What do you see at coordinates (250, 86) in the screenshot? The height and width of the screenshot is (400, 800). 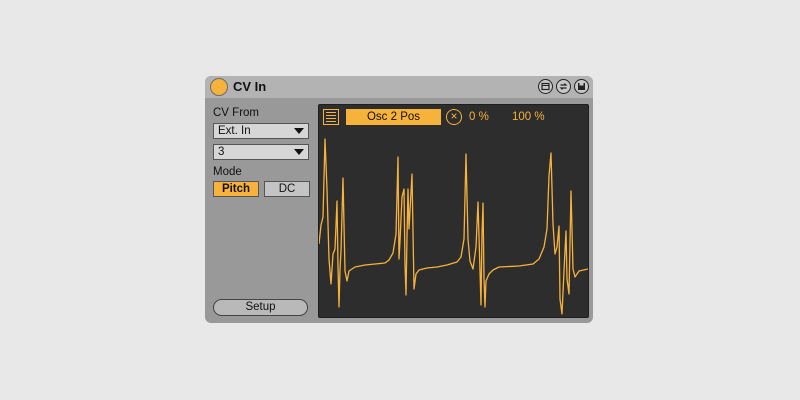 I see `device-title: CV In` at bounding box center [250, 86].